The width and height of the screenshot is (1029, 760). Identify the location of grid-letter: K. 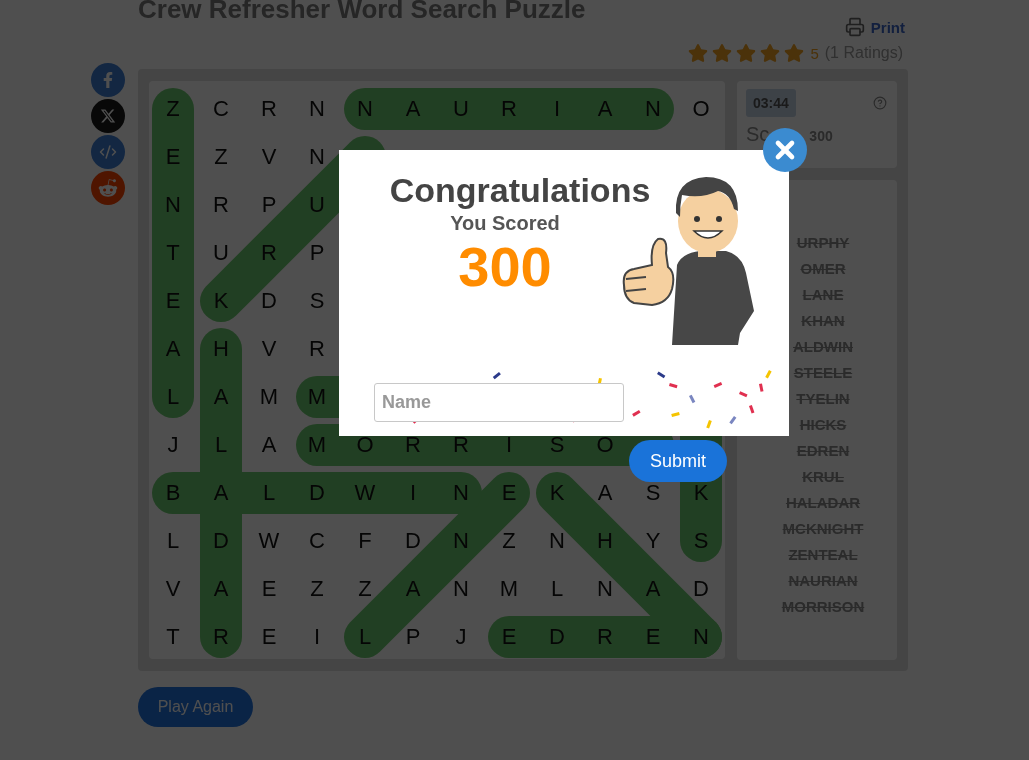
(221, 301).